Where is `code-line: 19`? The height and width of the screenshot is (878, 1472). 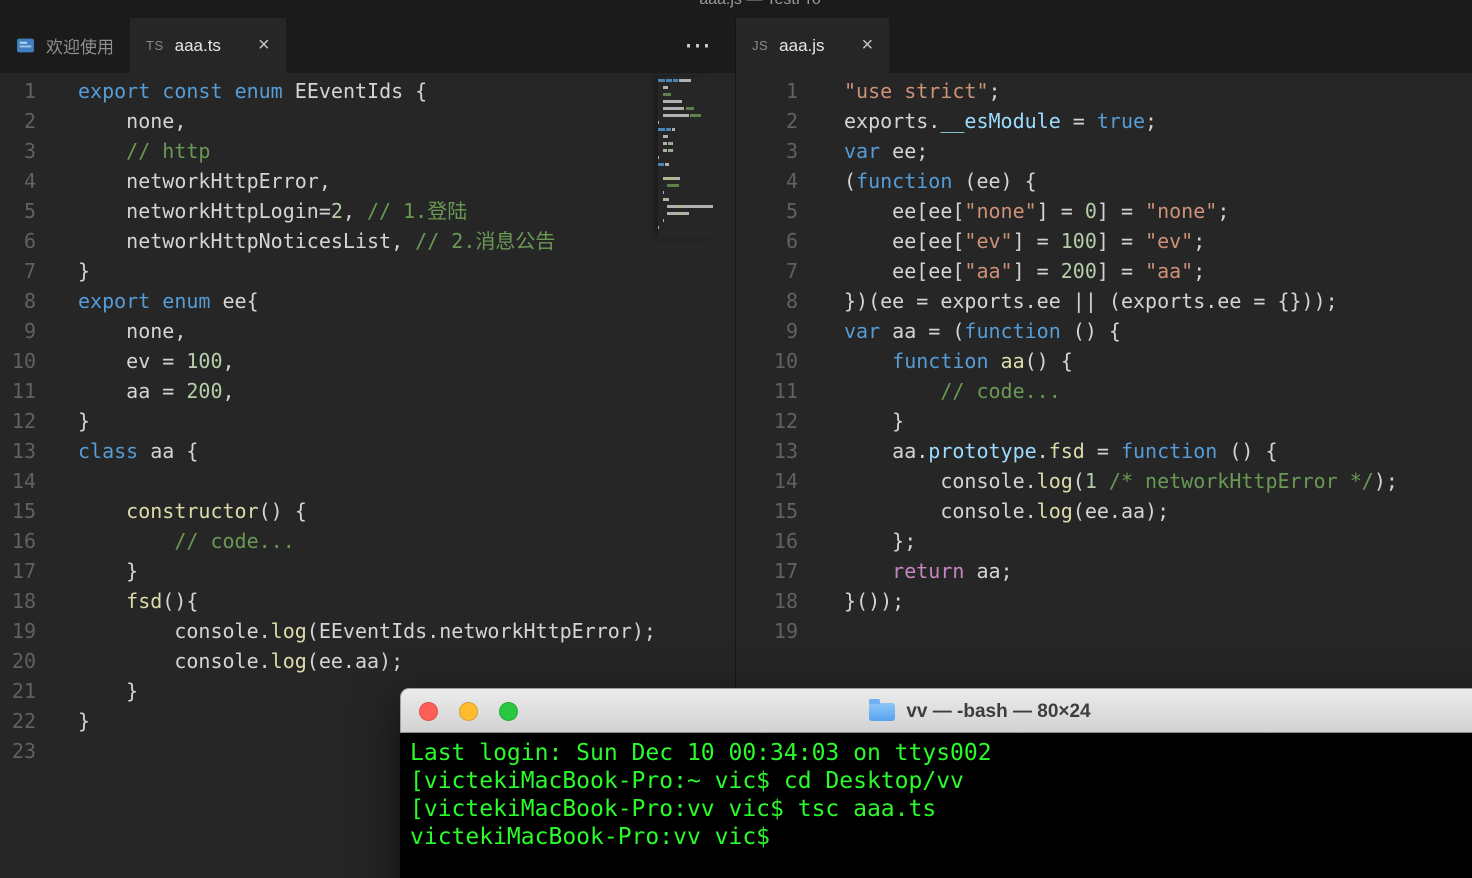 code-line: 19 is located at coordinates (1104, 631).